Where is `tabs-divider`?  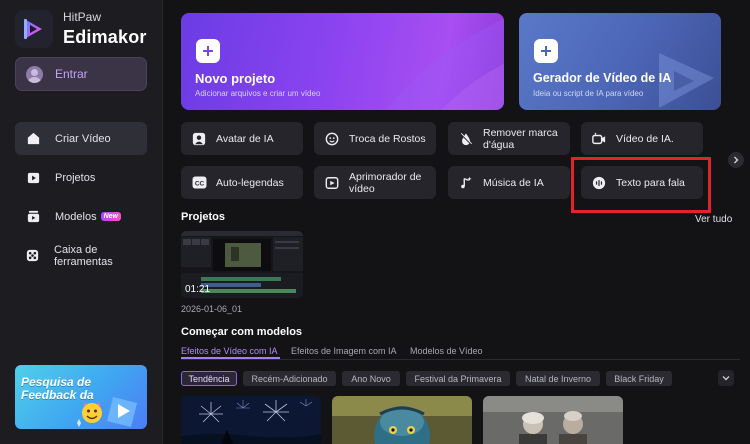 tabs-divider is located at coordinates (460, 359).